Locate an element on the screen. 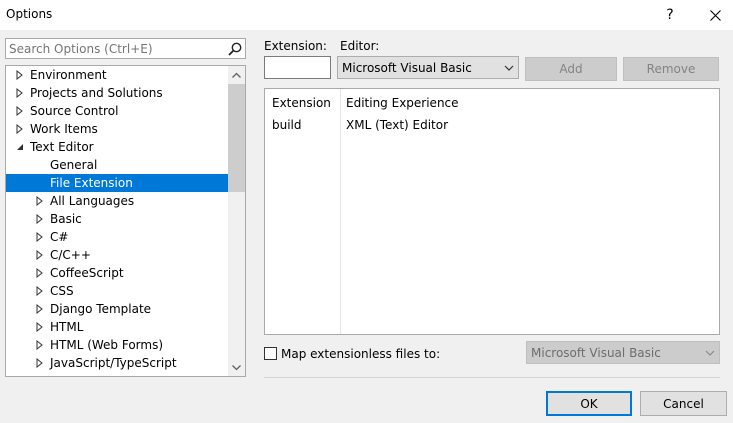 The height and width of the screenshot is (423, 733). title-bar: Options ? is located at coordinates (366, 15).